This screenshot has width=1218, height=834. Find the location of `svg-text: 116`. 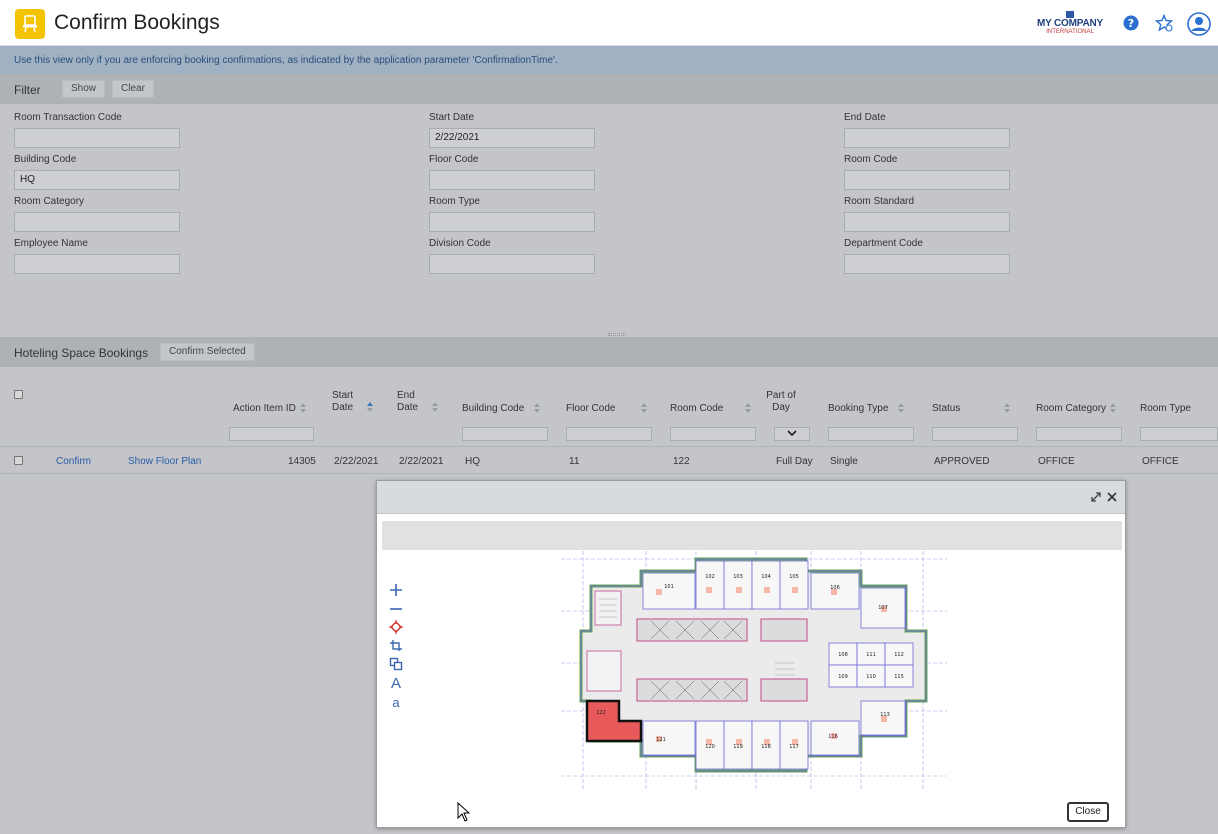

svg-text: 116 is located at coordinates (833, 737).